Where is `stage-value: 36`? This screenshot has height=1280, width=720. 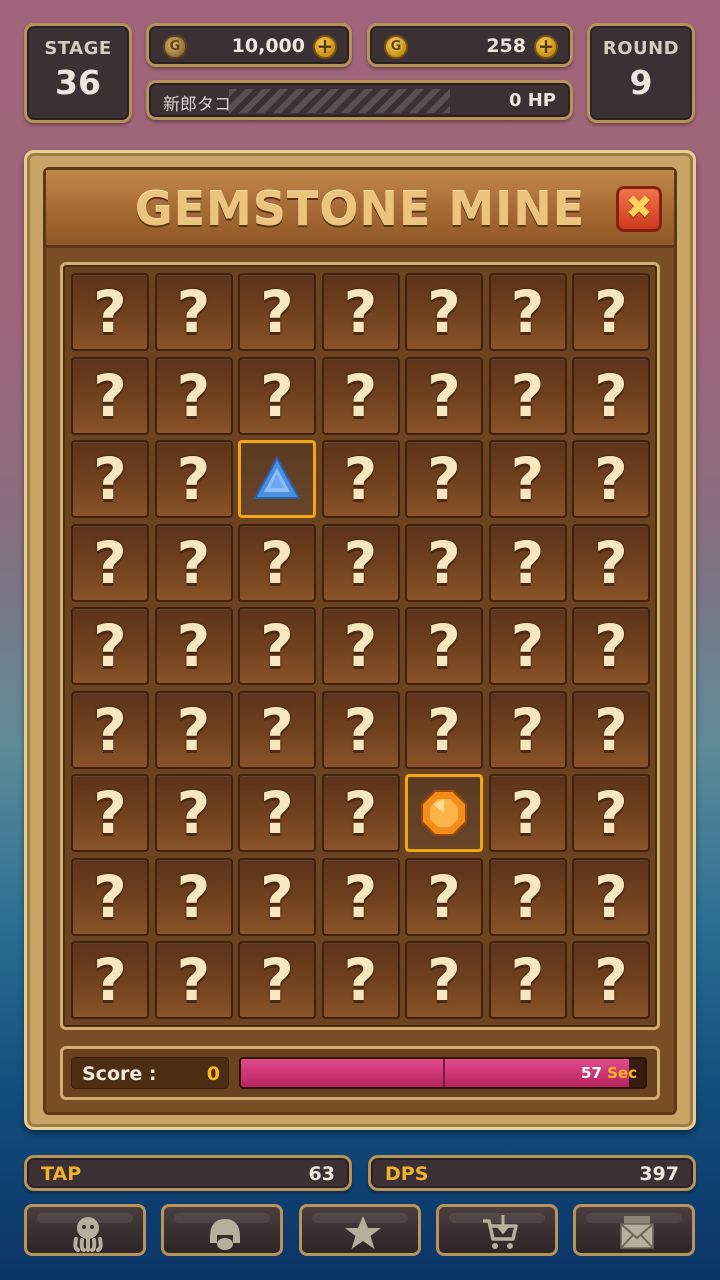 stage-value: 36 is located at coordinates (78, 82).